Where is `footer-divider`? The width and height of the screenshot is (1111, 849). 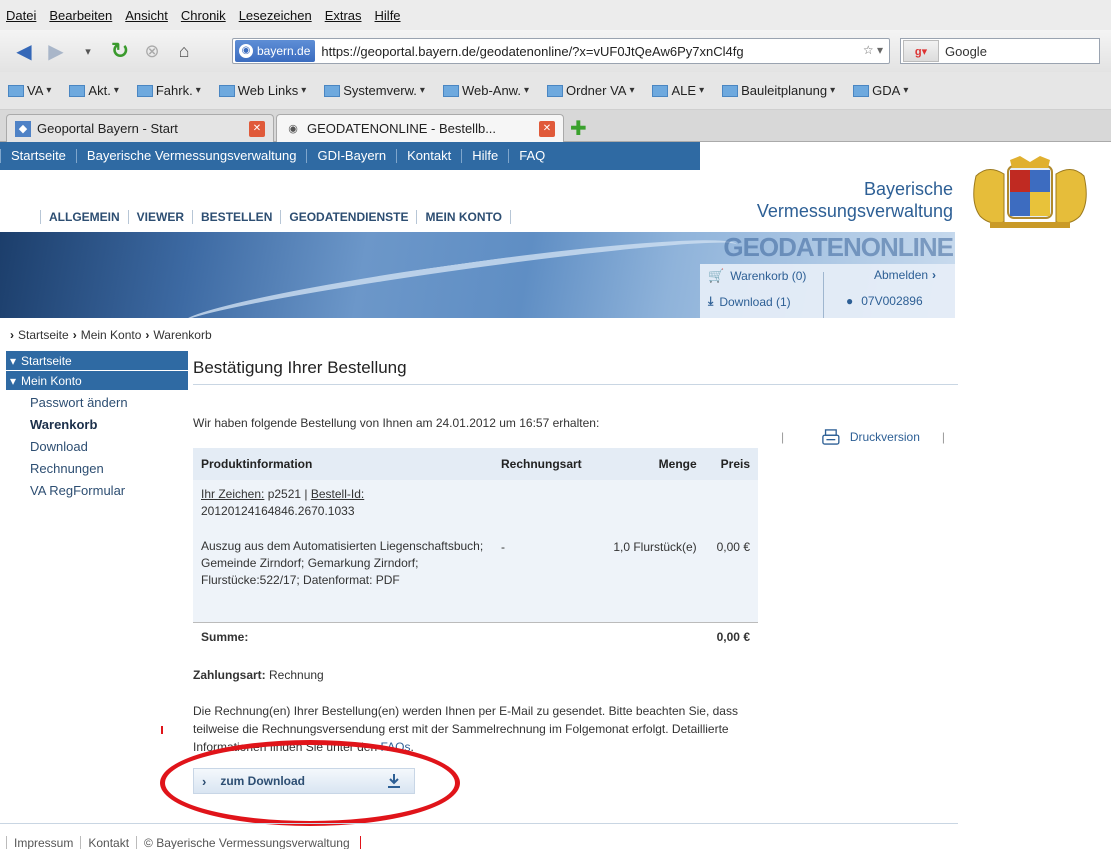 footer-divider is located at coordinates (479, 823).